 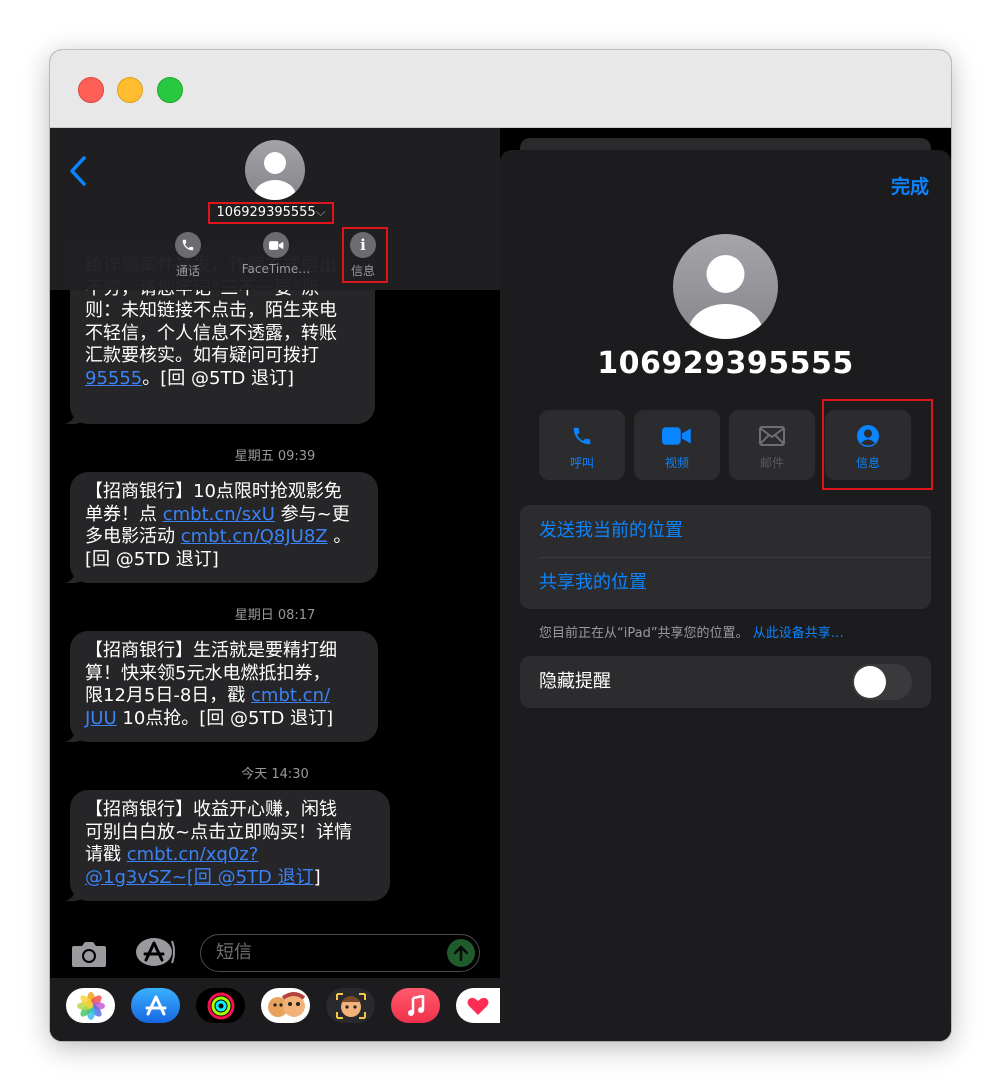 I want to click on digital-touch-icon, so click(x=478, y=1005).